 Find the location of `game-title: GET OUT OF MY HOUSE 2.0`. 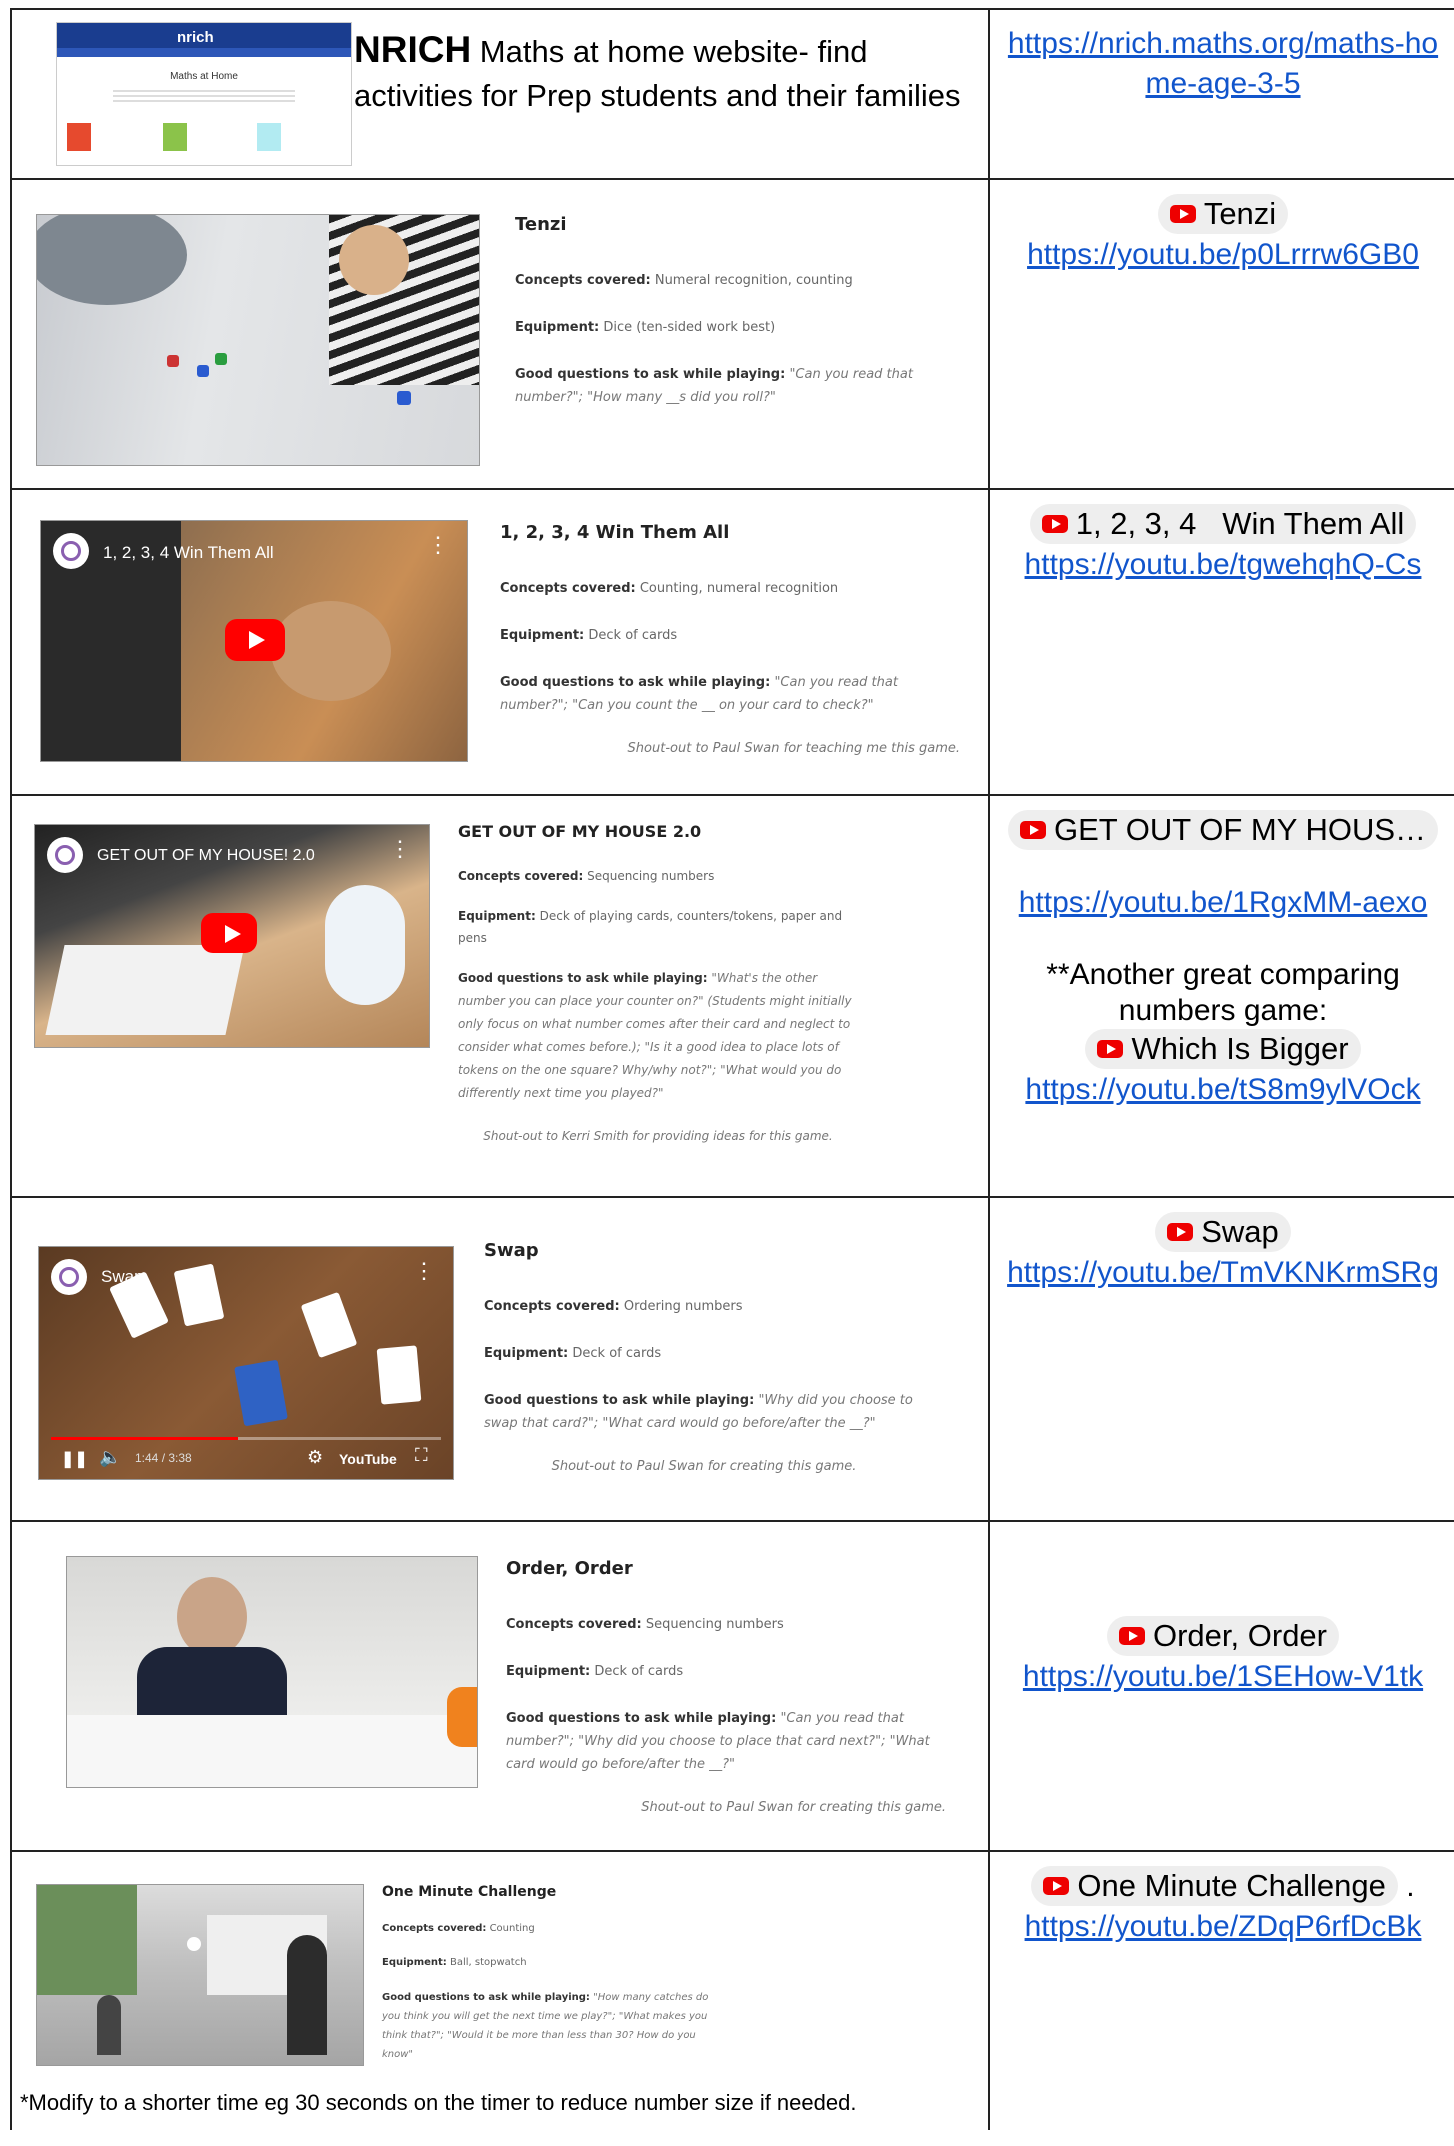

game-title: GET OUT OF MY HOUSE 2.0 is located at coordinates (580, 831).